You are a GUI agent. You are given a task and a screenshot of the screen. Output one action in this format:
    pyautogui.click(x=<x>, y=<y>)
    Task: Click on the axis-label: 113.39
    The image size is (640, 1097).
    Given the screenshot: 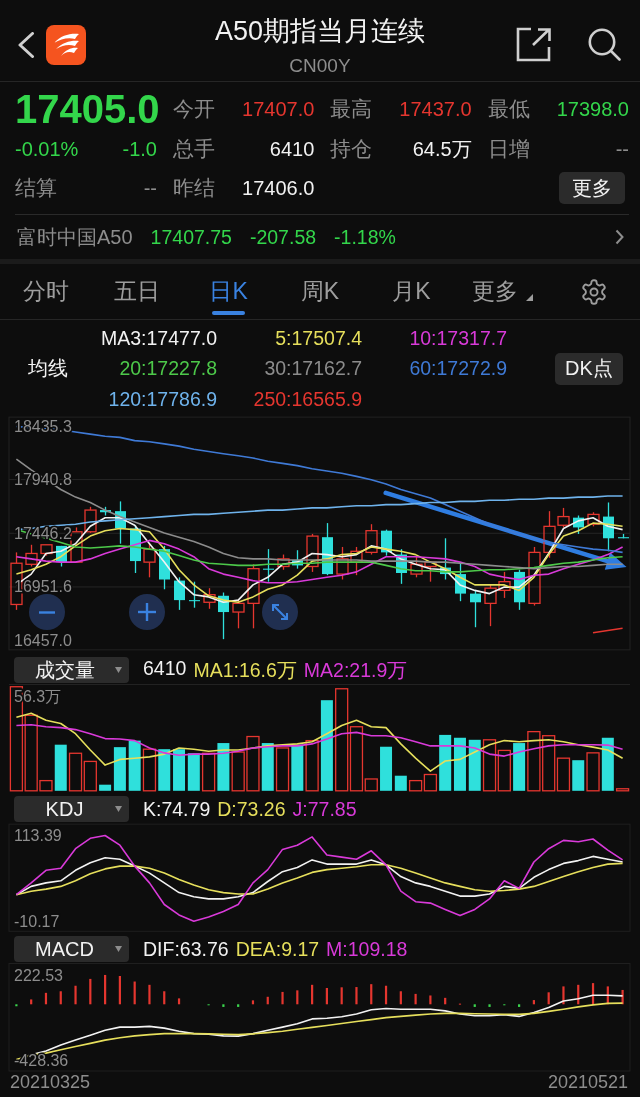 What is the action you would take?
    pyautogui.click(x=38, y=835)
    